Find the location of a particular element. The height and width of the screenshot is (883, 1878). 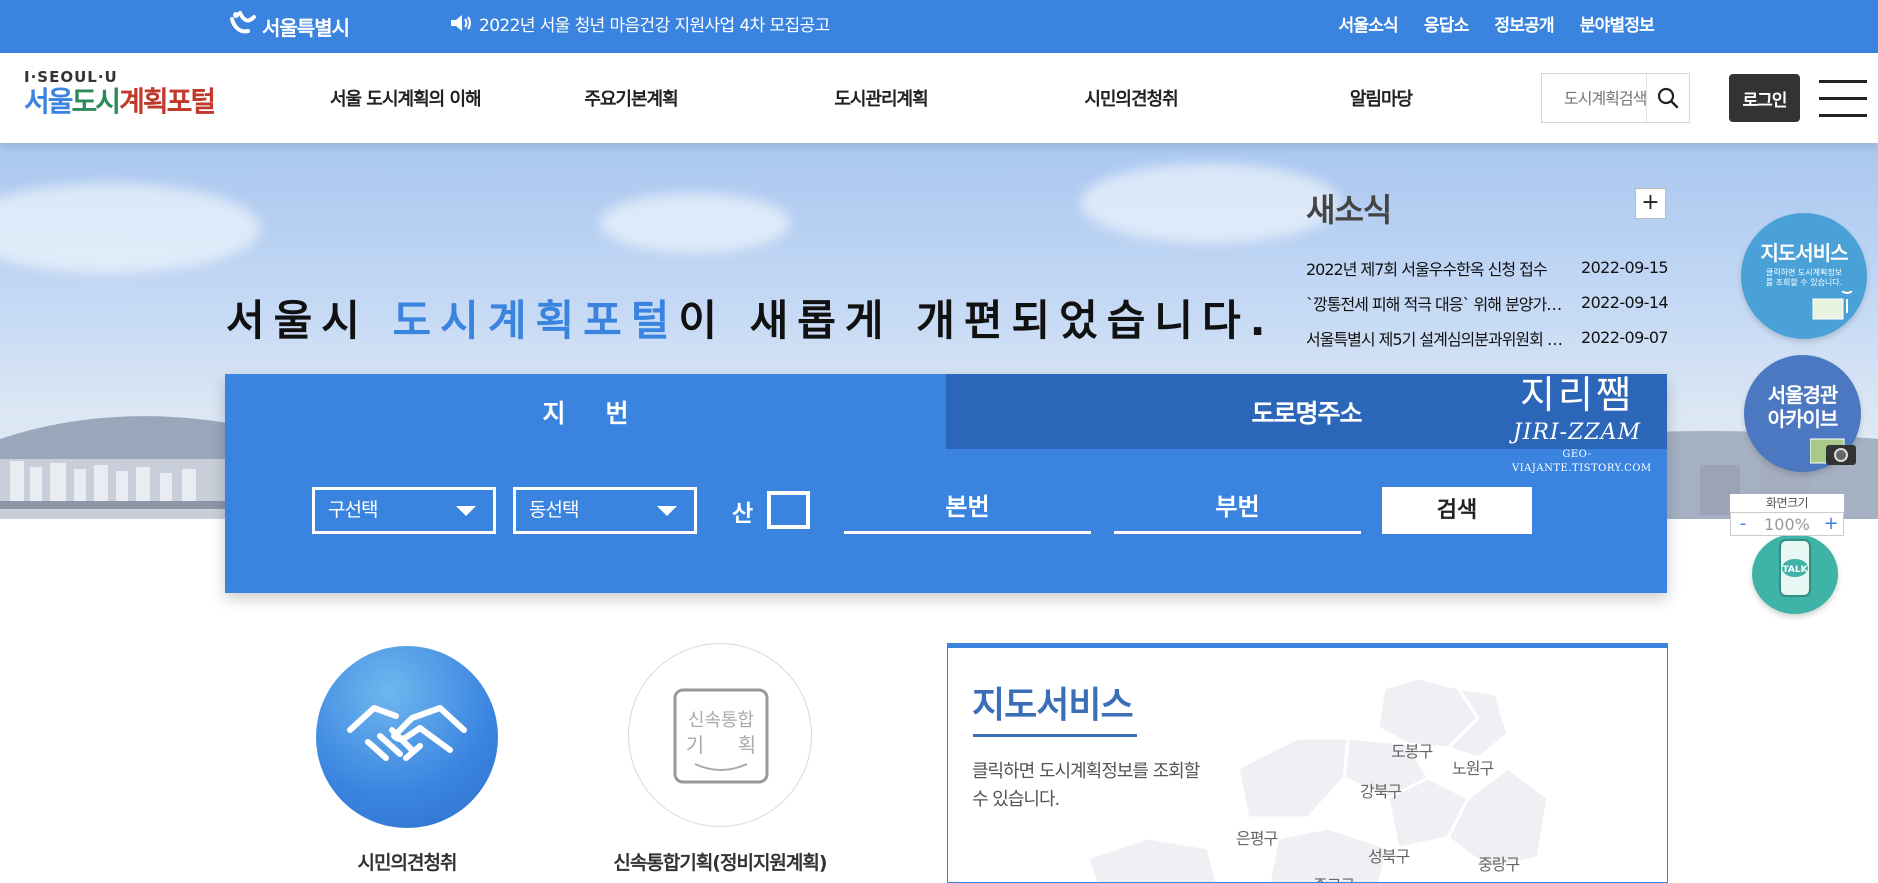

dong-select: 동선택 is located at coordinates (605, 510).